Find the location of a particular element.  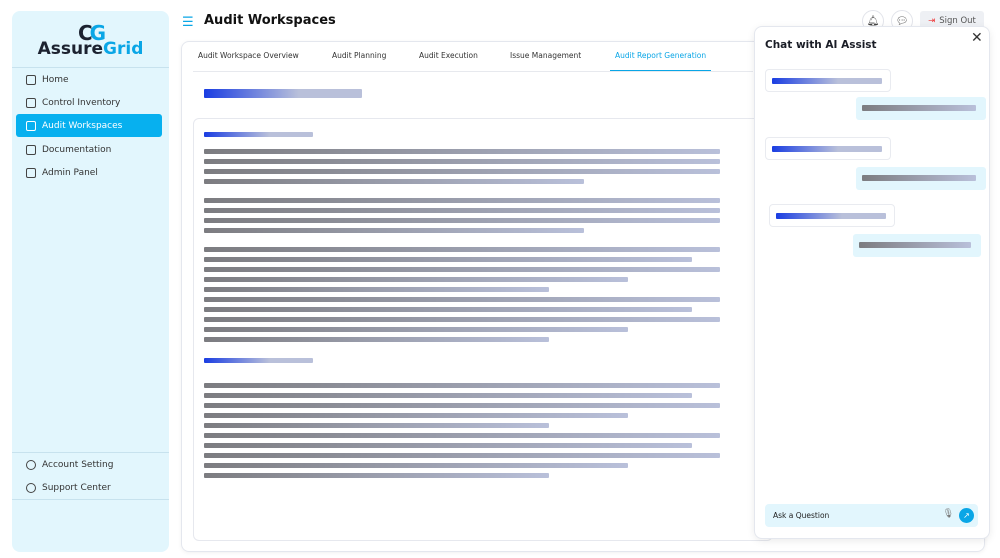

sign-out-icon: ⇥ is located at coordinates (932, 21).